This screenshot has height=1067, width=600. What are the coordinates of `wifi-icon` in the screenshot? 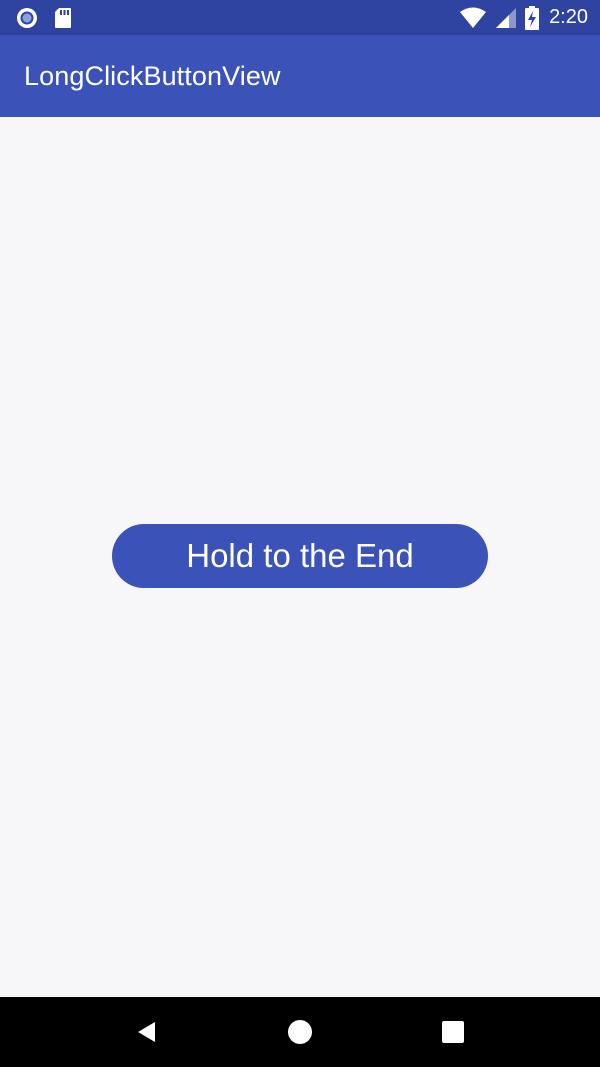 It's located at (473, 18).